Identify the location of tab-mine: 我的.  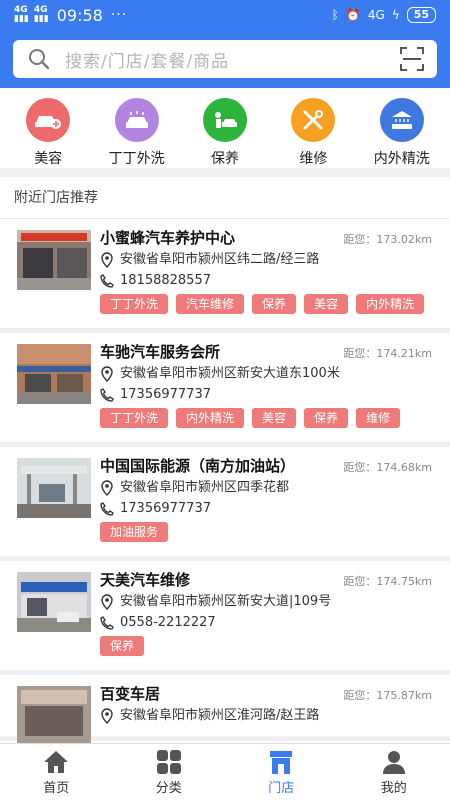
(394, 772).